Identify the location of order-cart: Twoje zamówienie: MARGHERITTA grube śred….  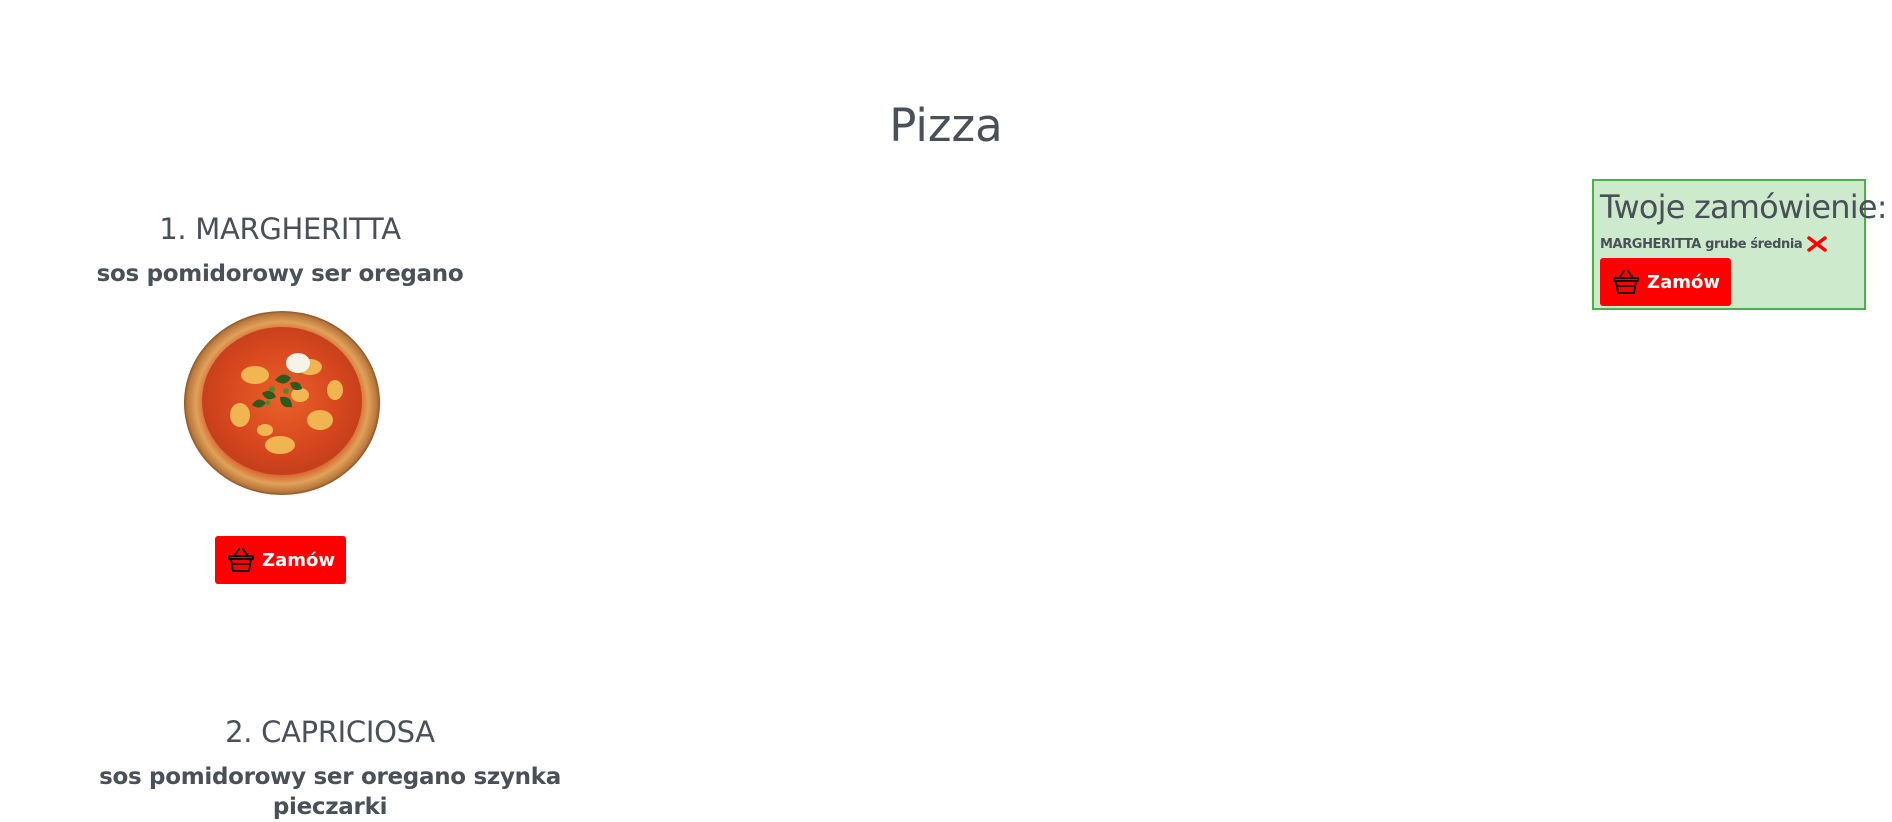
(1740, 244).